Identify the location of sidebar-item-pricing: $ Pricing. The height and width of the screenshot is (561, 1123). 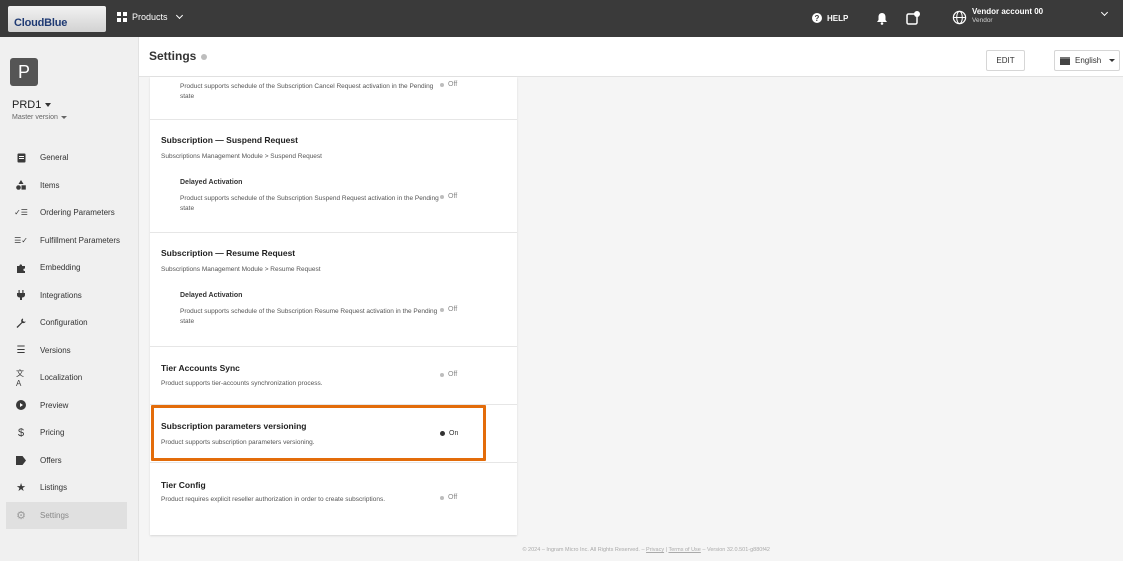
(66, 433).